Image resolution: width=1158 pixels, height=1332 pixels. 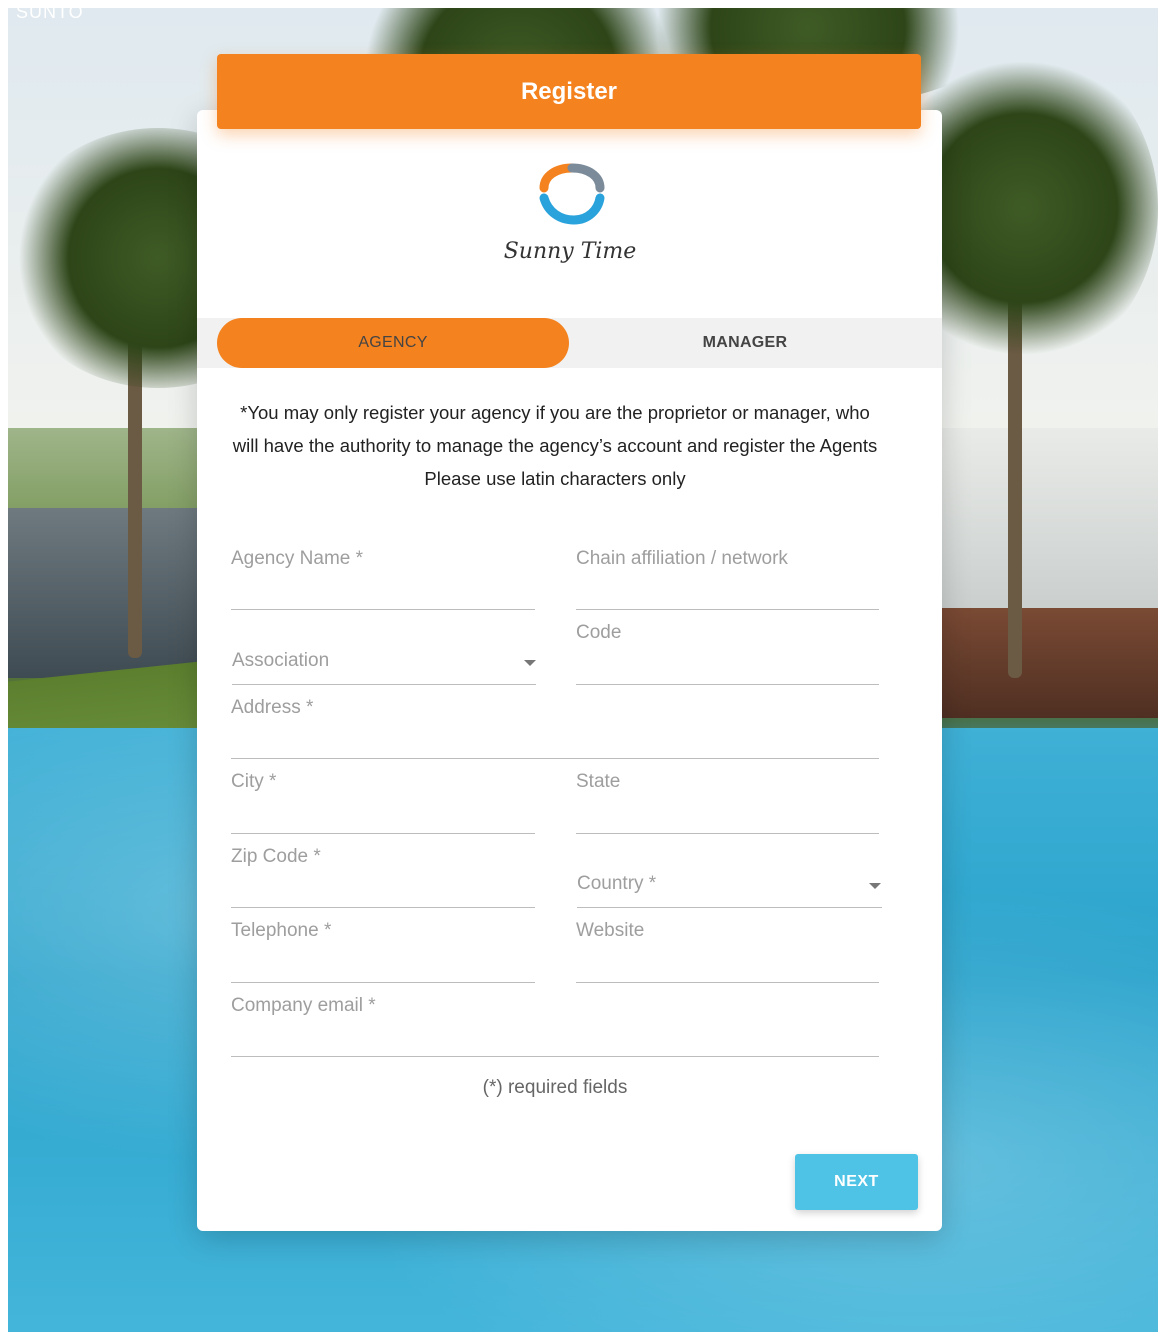 I want to click on sun-logo-icon: Sunny Time, so click(x=570, y=213).